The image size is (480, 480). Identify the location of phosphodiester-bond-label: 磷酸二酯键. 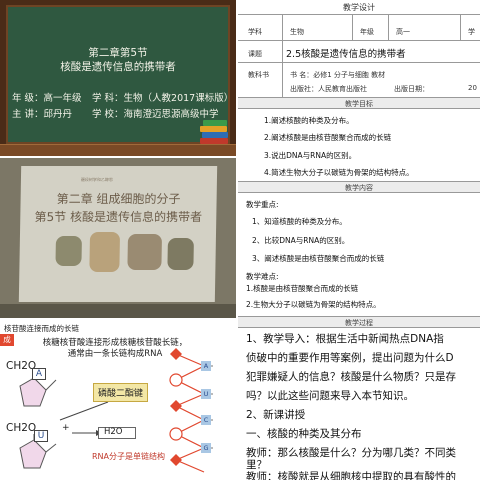
(121, 392).